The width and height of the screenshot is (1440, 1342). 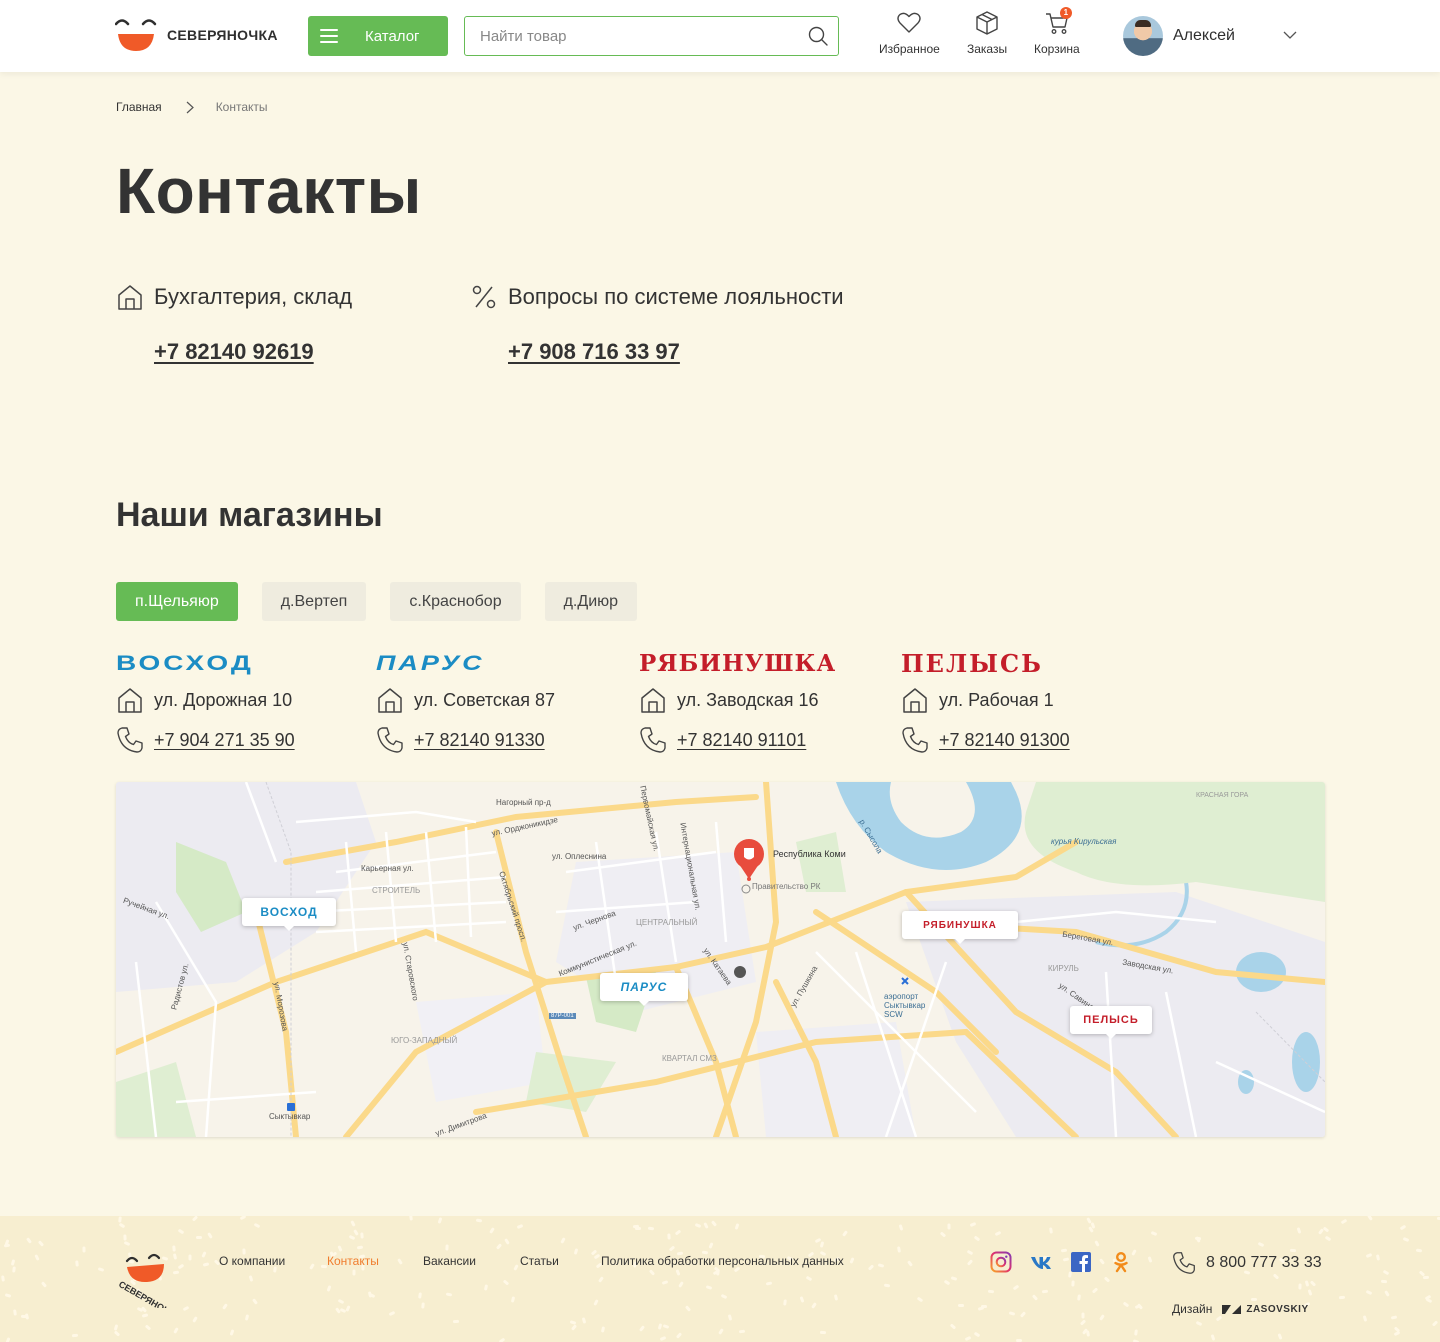 I want to click on store-card: ПАРУС ул. Советская 87 +7 82140 91330, so click(x=465, y=702).